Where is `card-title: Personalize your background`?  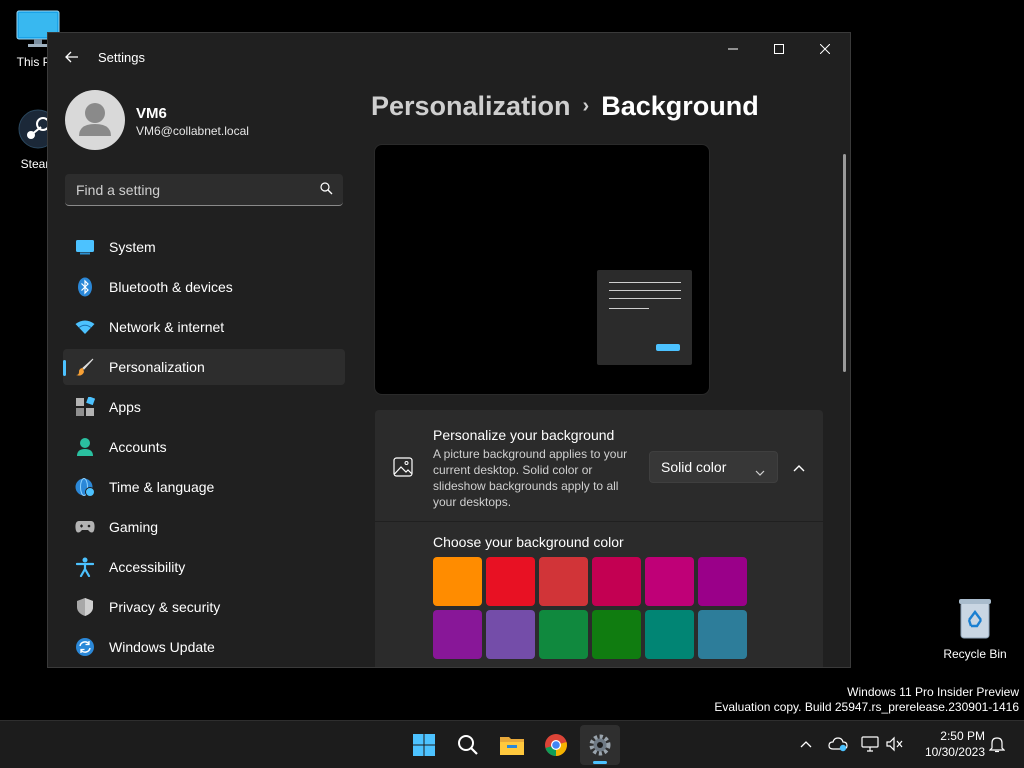
card-title: Personalize your background is located at coordinates (524, 435).